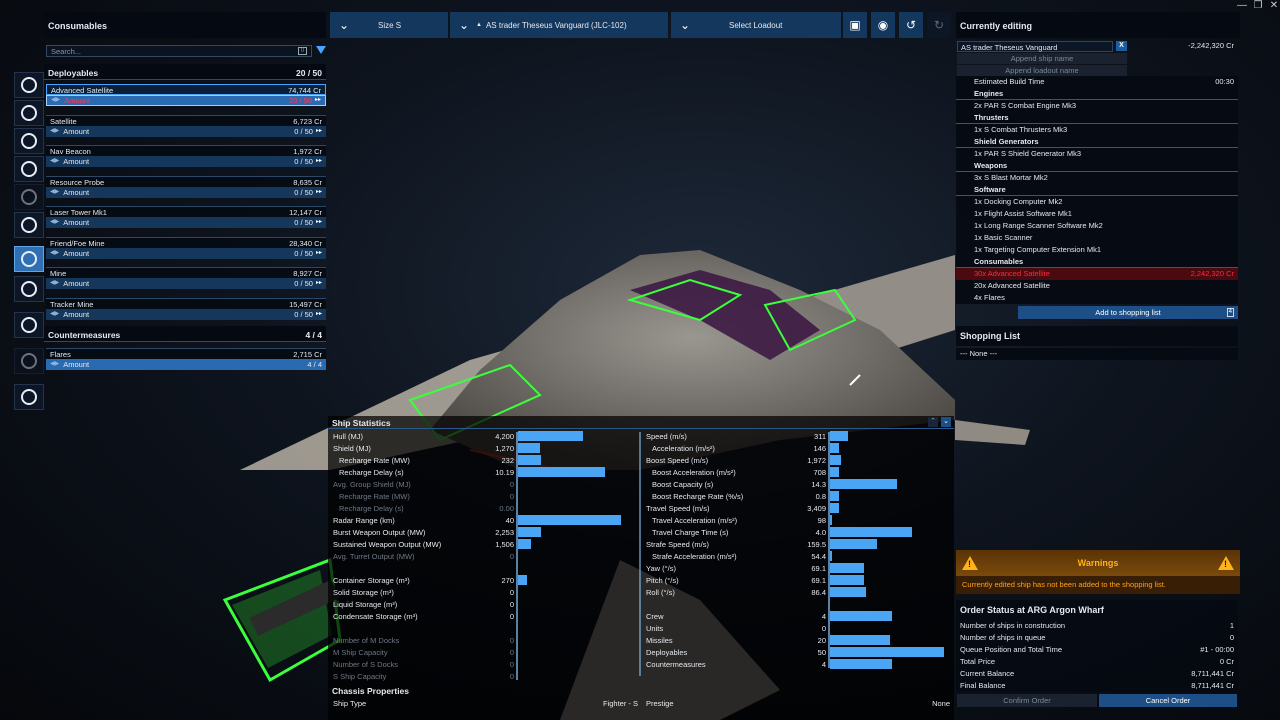 Image resolution: width=1280 pixels, height=720 pixels. Describe the element at coordinates (1168, 700) in the screenshot. I see `cancel-order-button: Cancel Order` at that location.